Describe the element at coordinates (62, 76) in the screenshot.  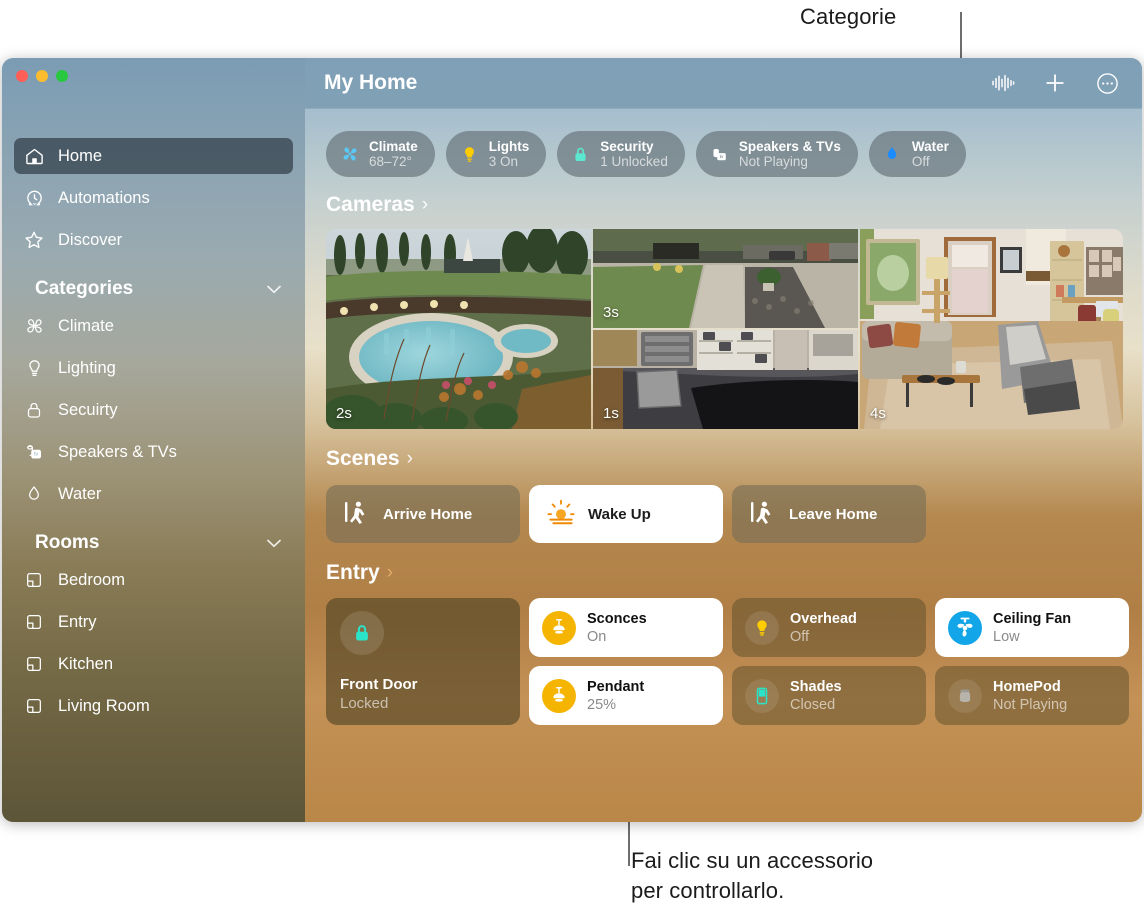
I see `zoom-button` at that location.